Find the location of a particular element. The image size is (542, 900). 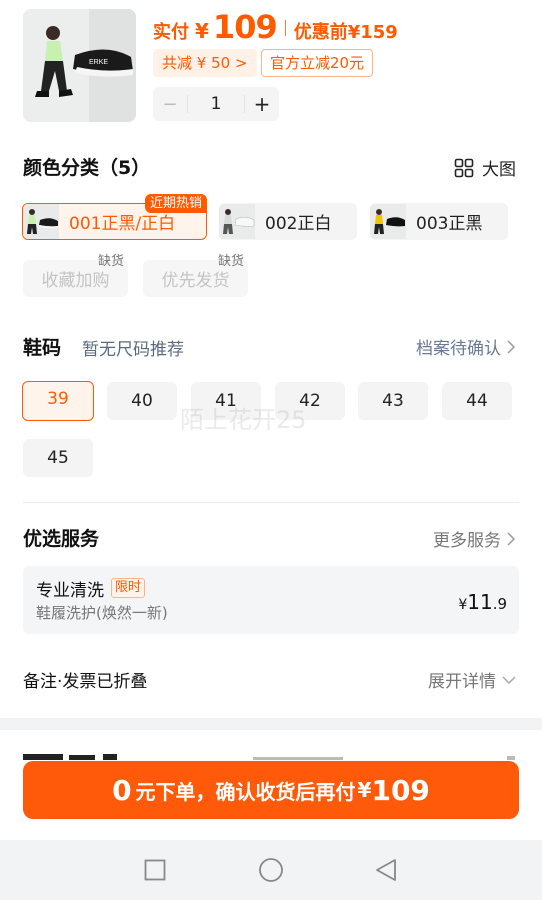

grid-icon is located at coordinates (464, 167).